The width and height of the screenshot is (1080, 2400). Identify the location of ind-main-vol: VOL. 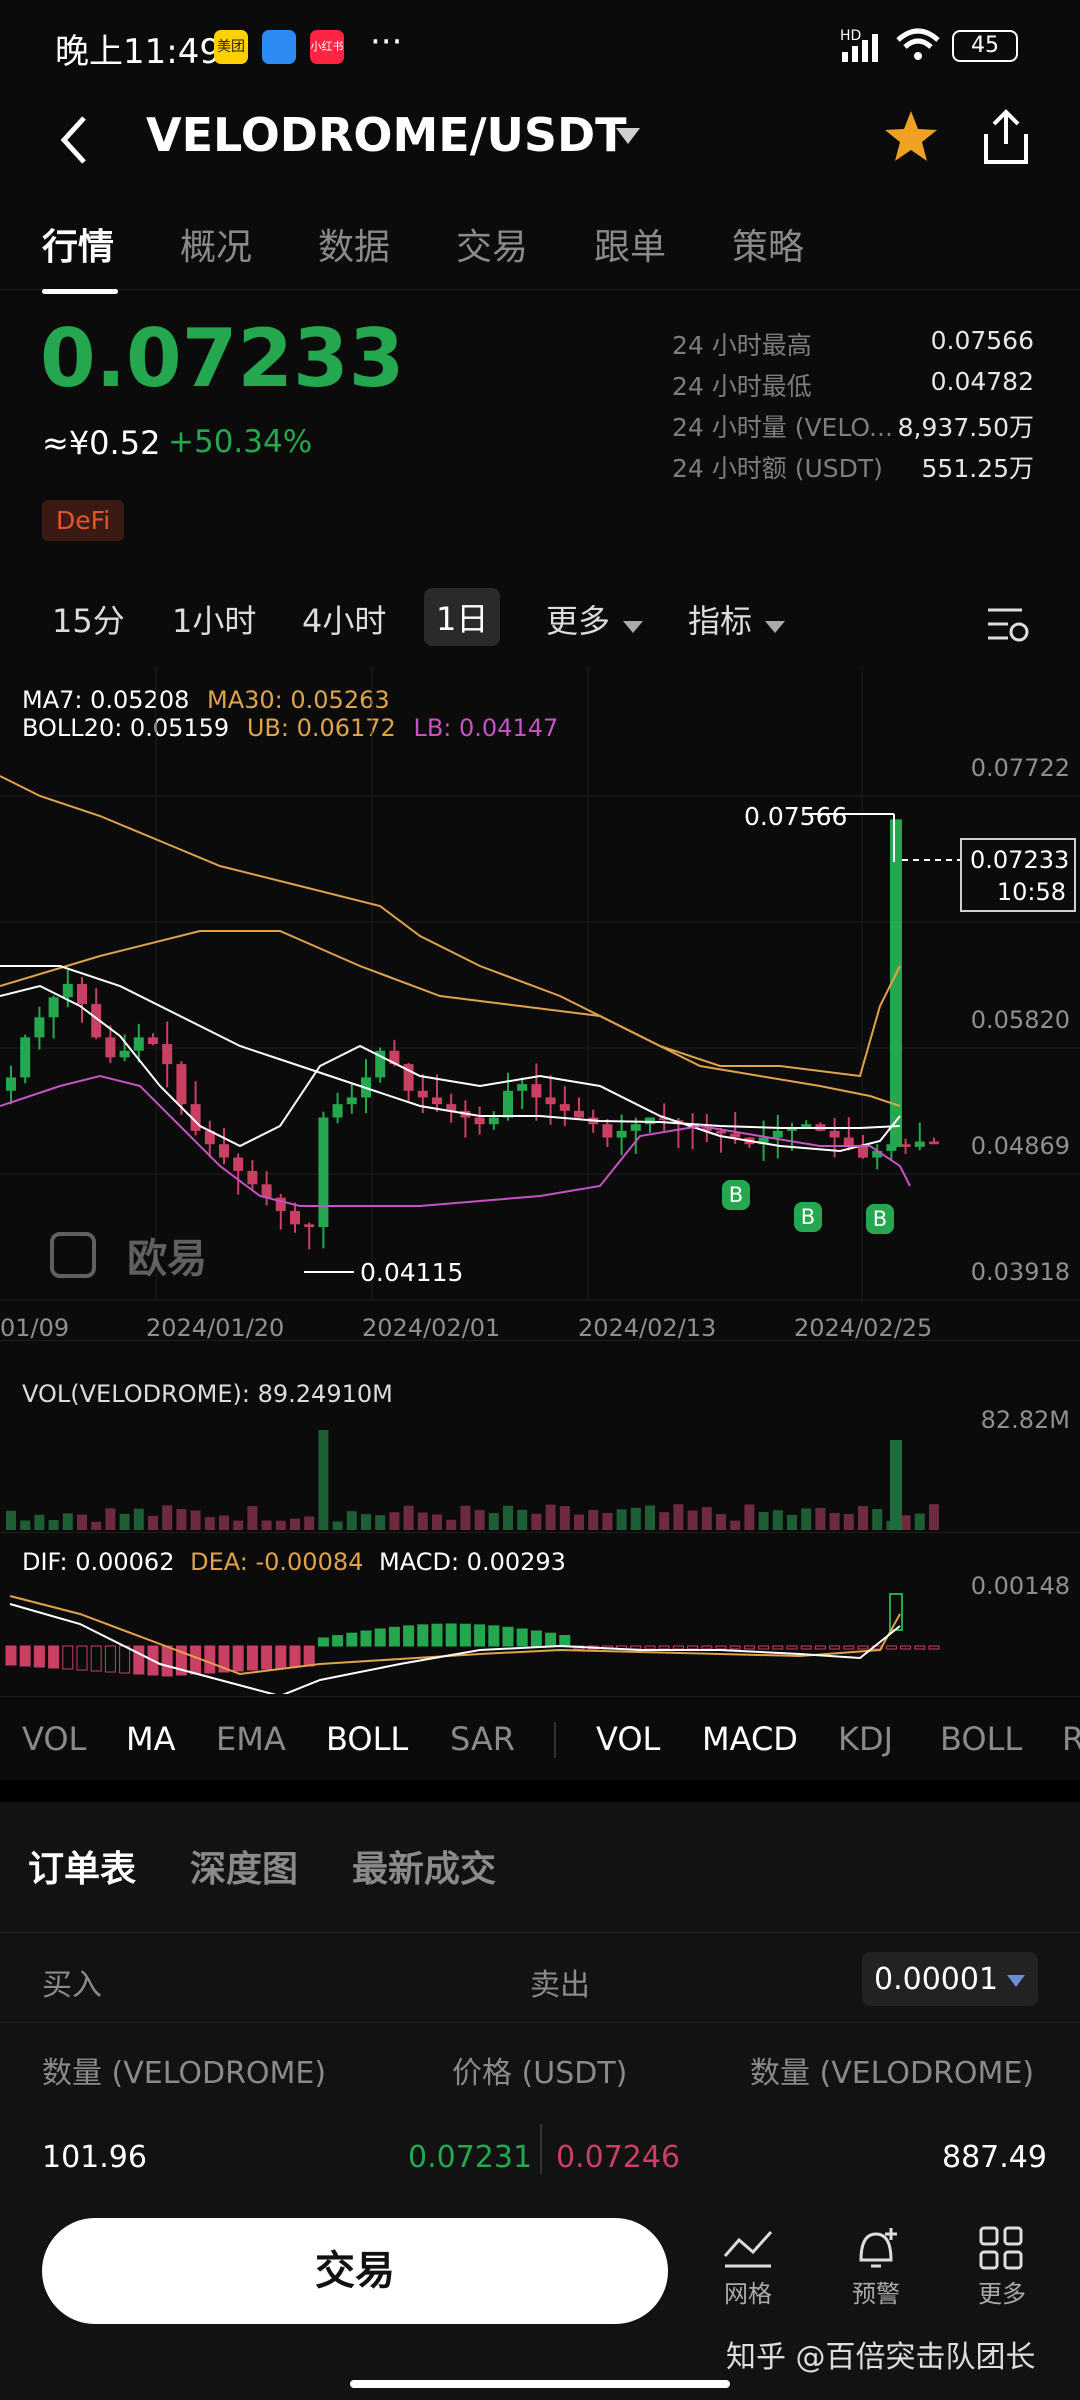
(54, 1739).